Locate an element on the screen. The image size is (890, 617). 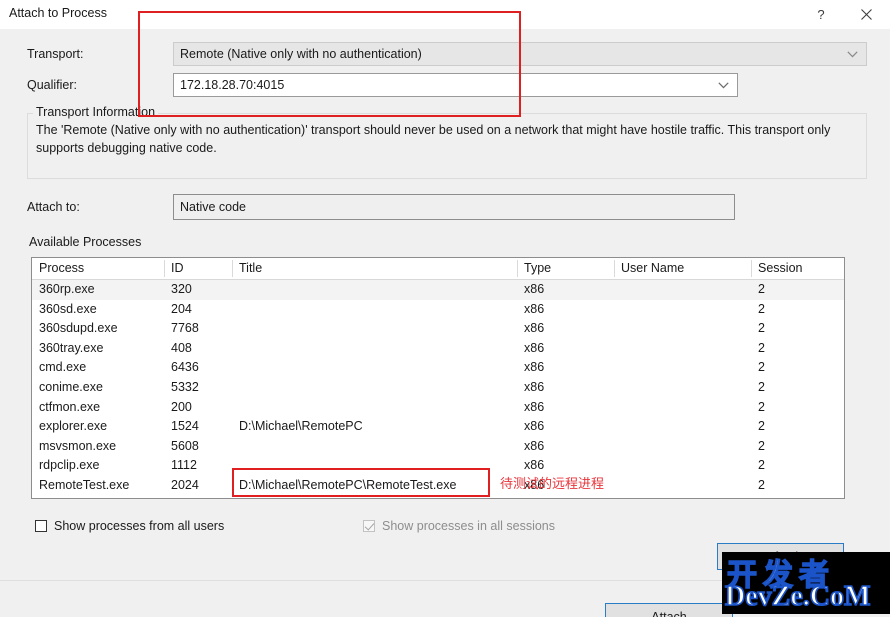
available-processes-label: Available Processes is located at coordinates (85, 242).